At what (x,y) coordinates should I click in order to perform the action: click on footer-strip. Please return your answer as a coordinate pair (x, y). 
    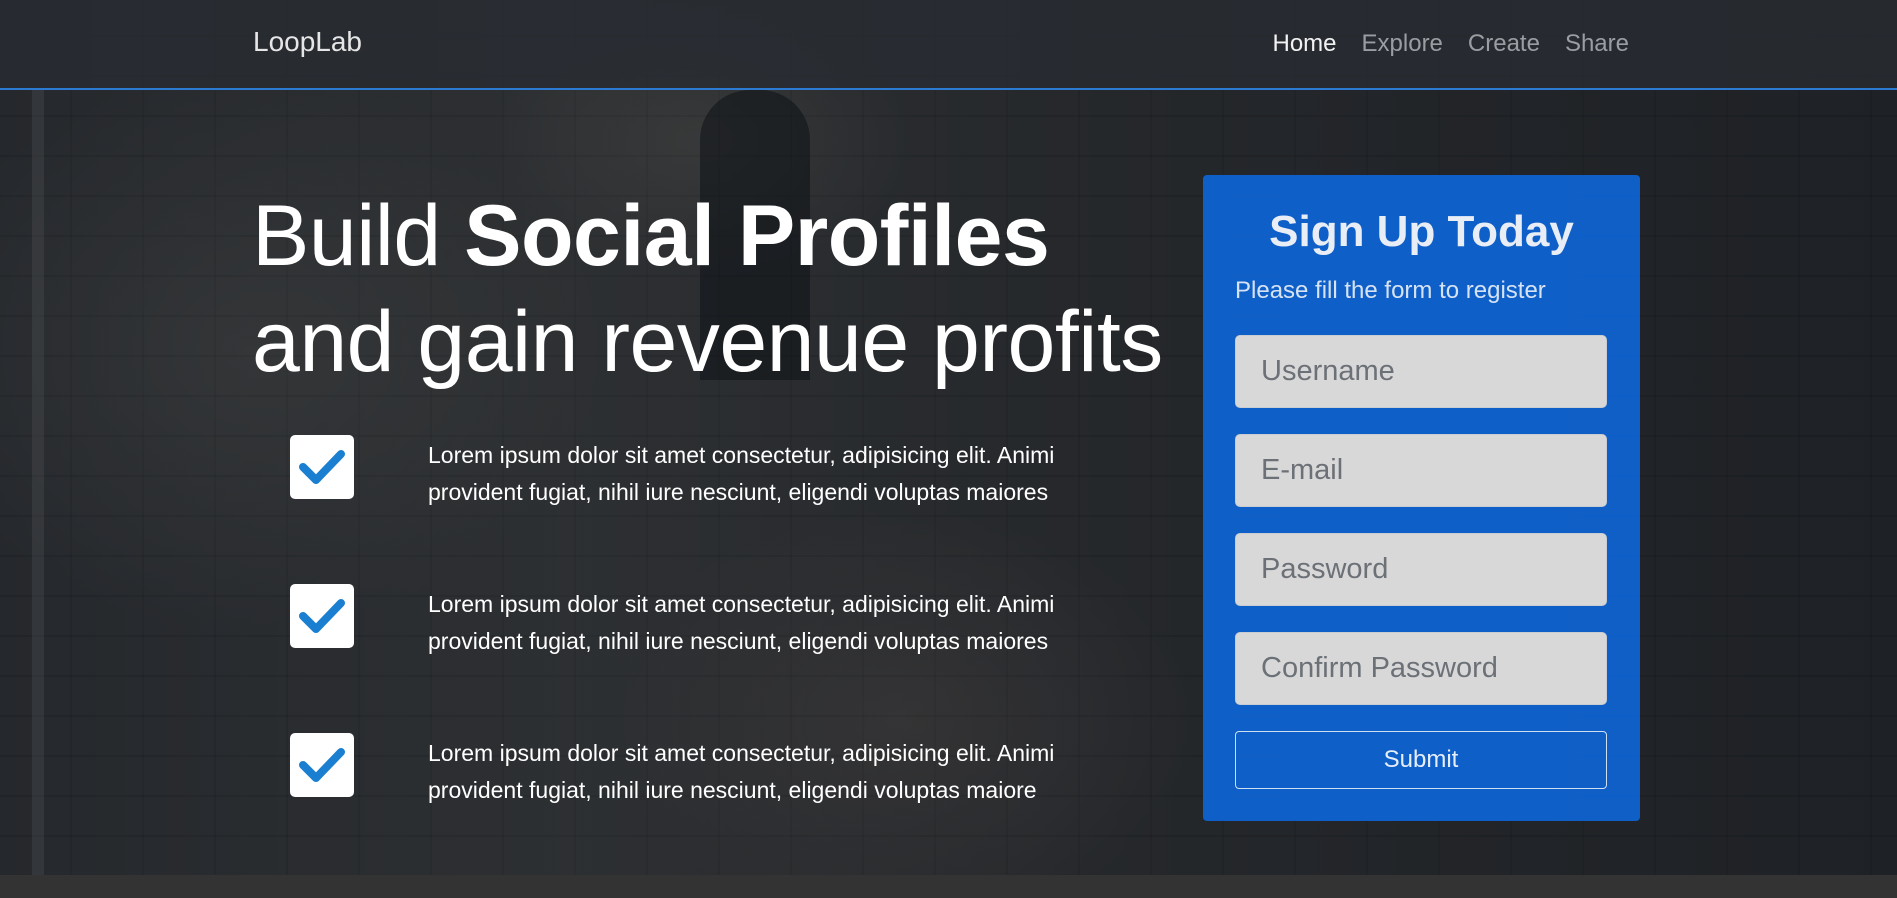
    Looking at the image, I should click on (948, 886).